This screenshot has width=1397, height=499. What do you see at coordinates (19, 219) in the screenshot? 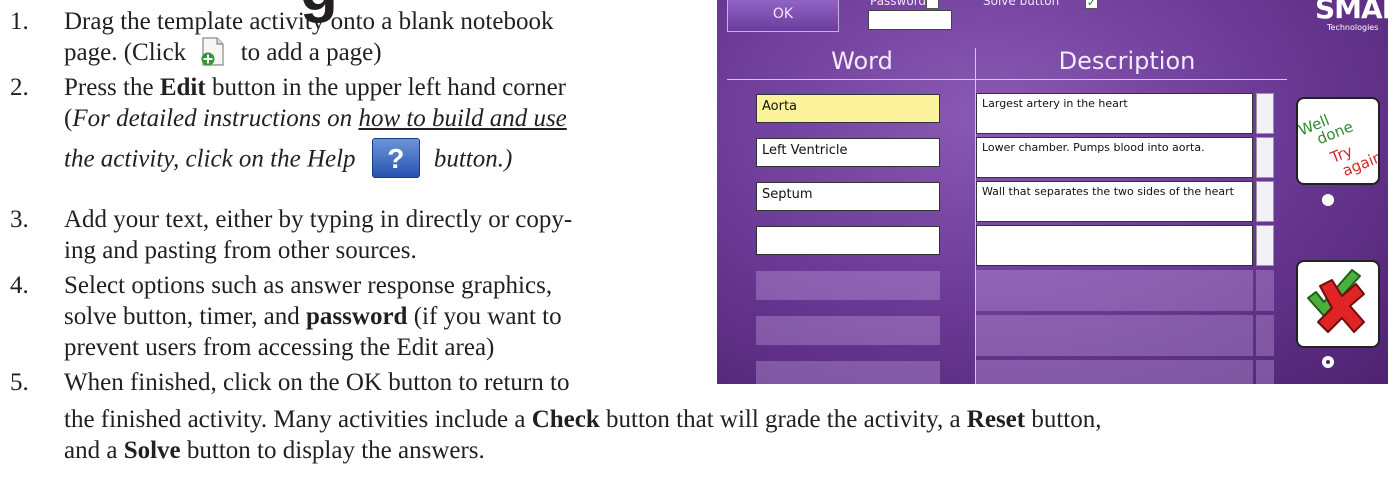
I see `step-number: 3.` at bounding box center [19, 219].